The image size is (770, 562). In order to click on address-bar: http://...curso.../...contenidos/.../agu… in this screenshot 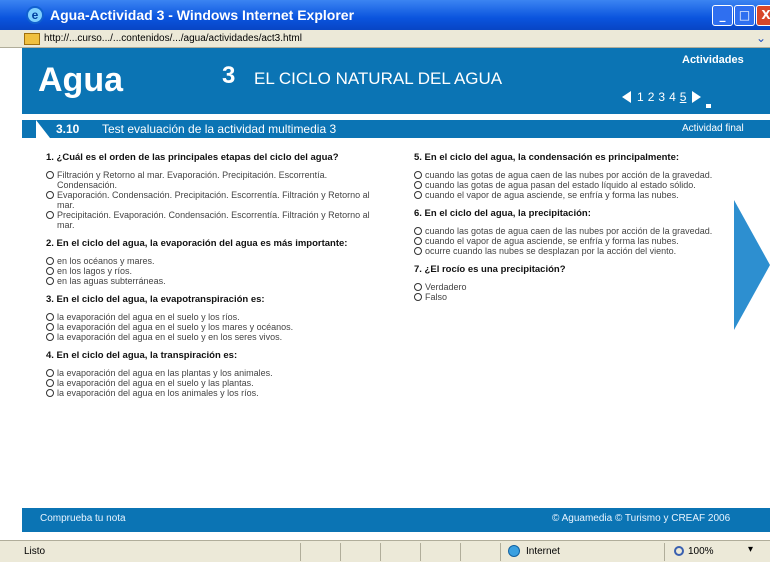, I will do `click(385, 39)`.